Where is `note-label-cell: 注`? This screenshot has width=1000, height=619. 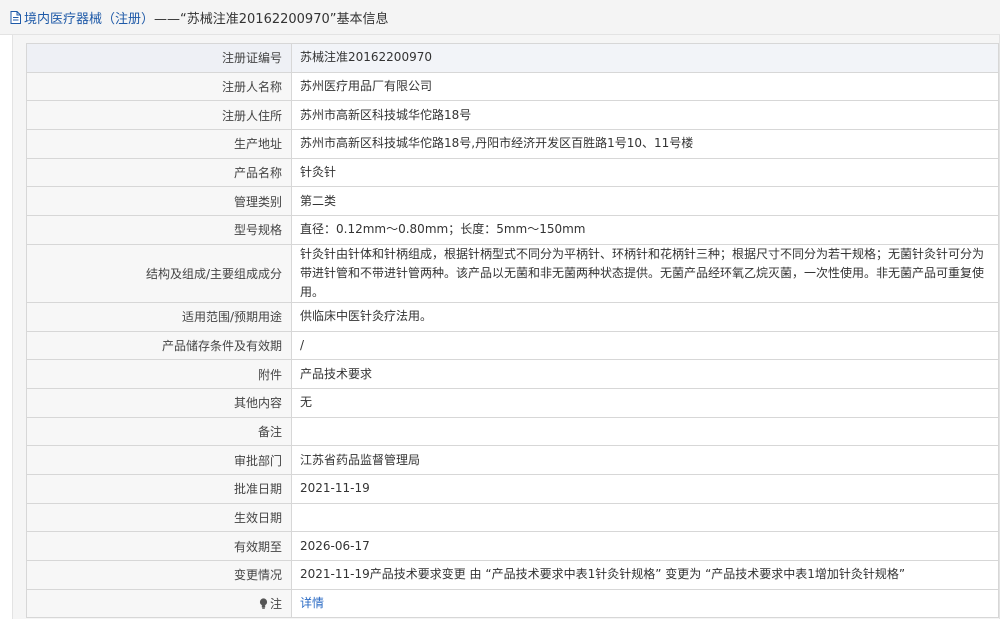
note-label-cell: 注 is located at coordinates (159, 603).